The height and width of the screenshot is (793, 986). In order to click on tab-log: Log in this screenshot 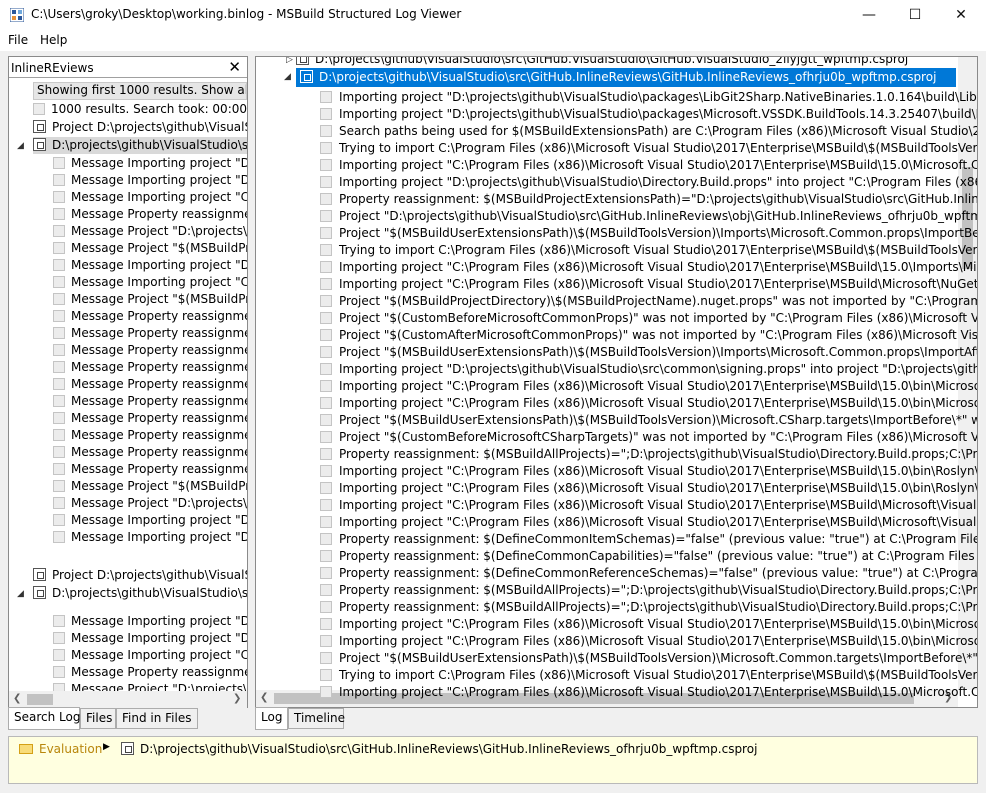, I will do `click(271, 718)`.